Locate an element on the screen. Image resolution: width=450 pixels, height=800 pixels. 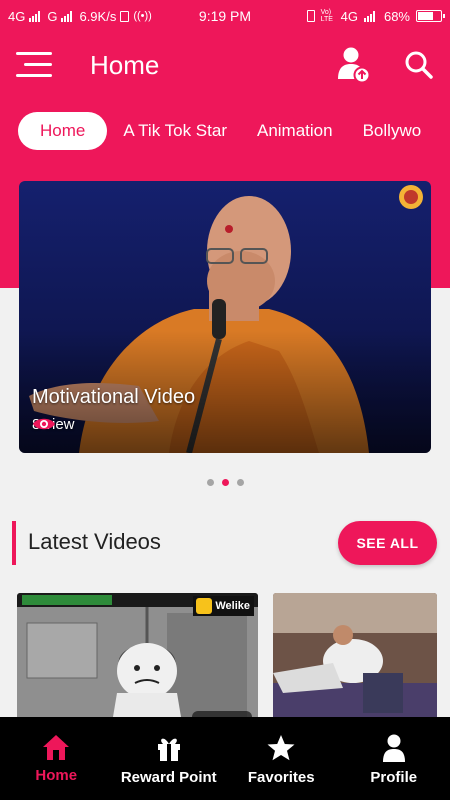
video-thumbnail is located at coordinates (355, 658).